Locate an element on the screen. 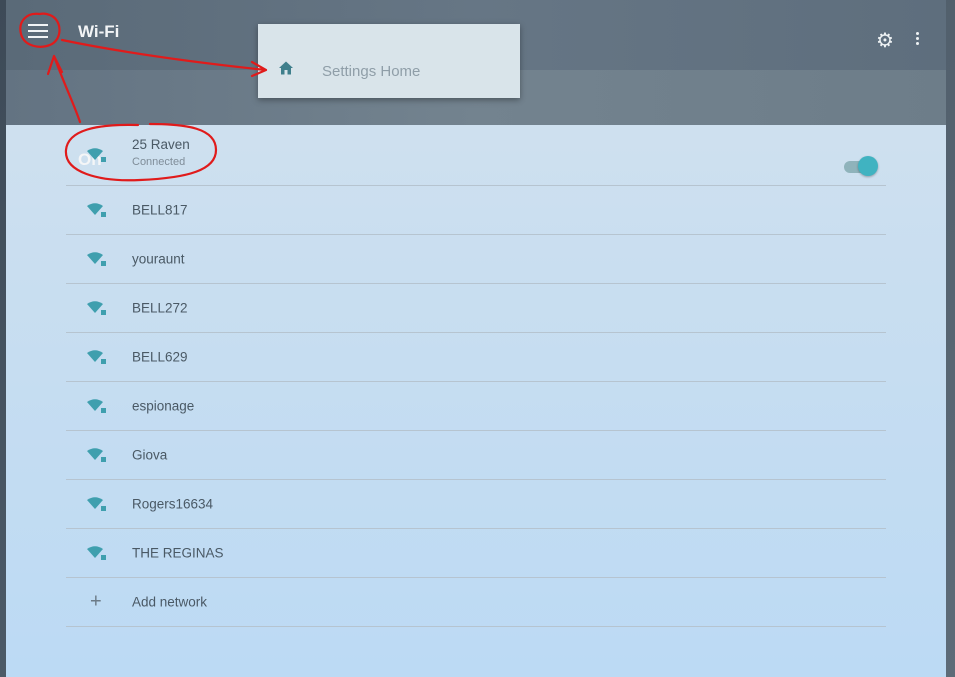 Image resolution: width=955 pixels, height=677 pixels. network-row: BELL629 is located at coordinates (476, 357).